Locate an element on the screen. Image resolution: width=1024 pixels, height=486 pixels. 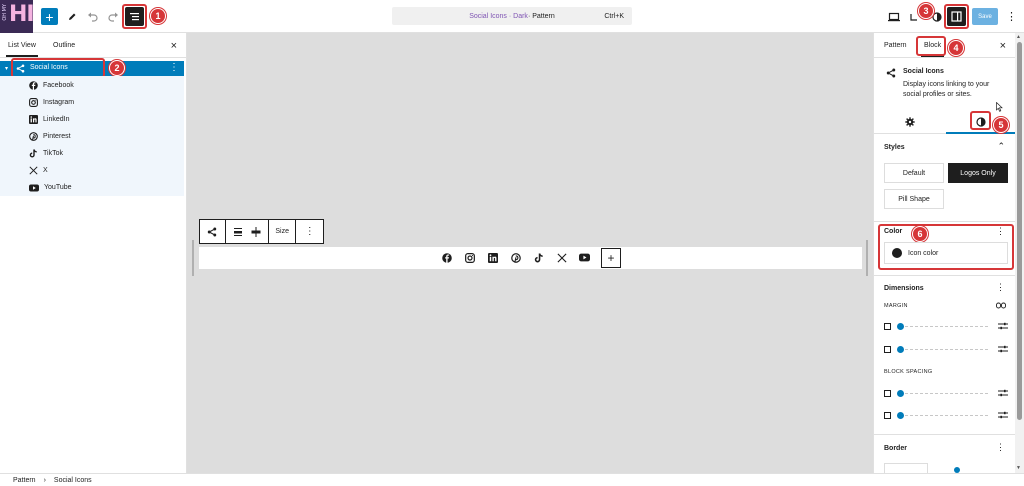
scrollbar-thumb is located at coordinates (1019, 231).